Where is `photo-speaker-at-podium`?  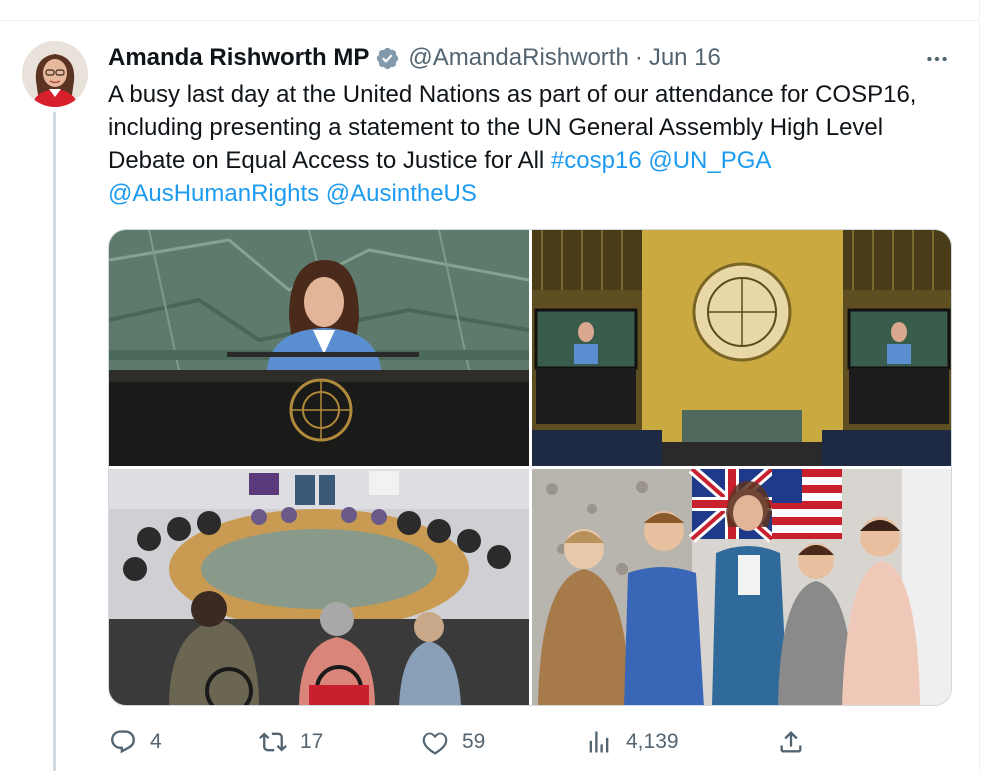 photo-speaker-at-podium is located at coordinates (319, 348).